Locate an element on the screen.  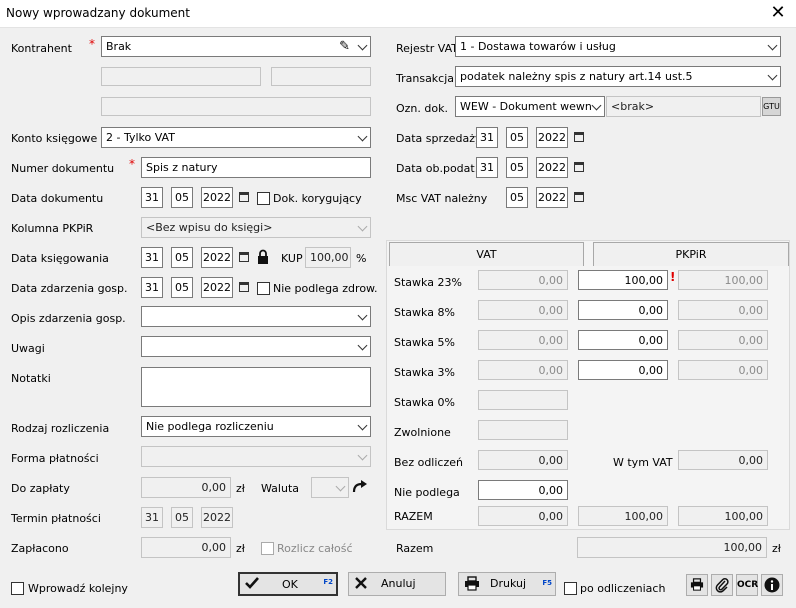
nie-podlega-input: 0,00 is located at coordinates (523, 490).